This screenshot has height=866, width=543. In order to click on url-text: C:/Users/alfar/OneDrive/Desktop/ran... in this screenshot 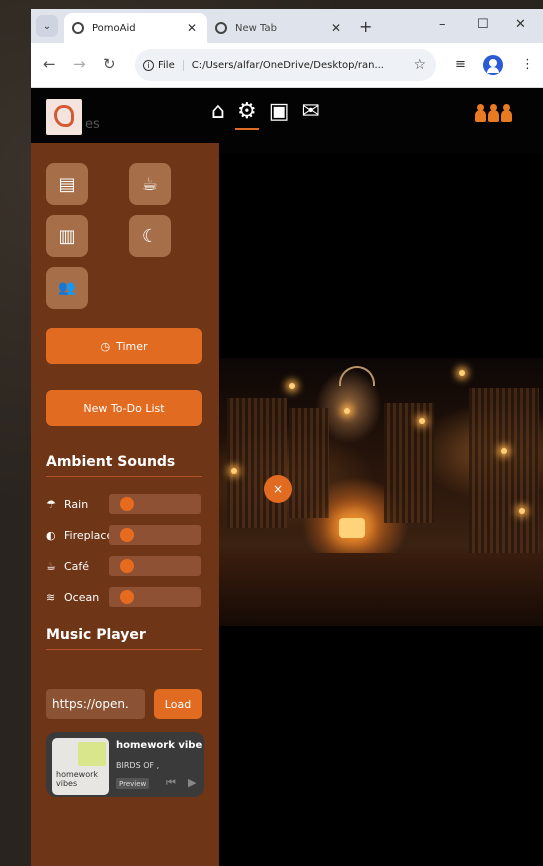, I will do `click(287, 65)`.